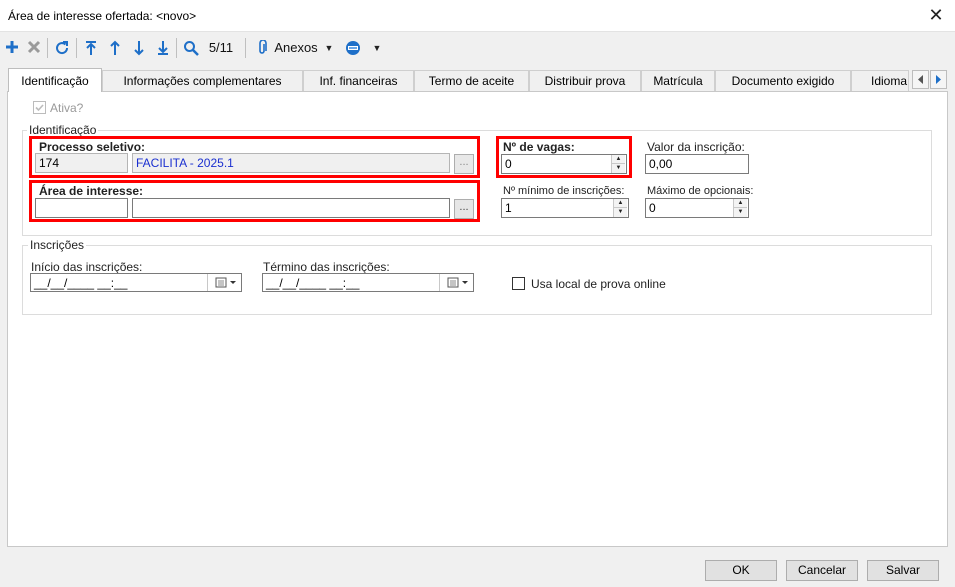 This screenshot has width=955, height=587. What do you see at coordinates (136, 282) in the screenshot?
I see `inicio-inscricoes-field: __/__/____ __:__` at bounding box center [136, 282].